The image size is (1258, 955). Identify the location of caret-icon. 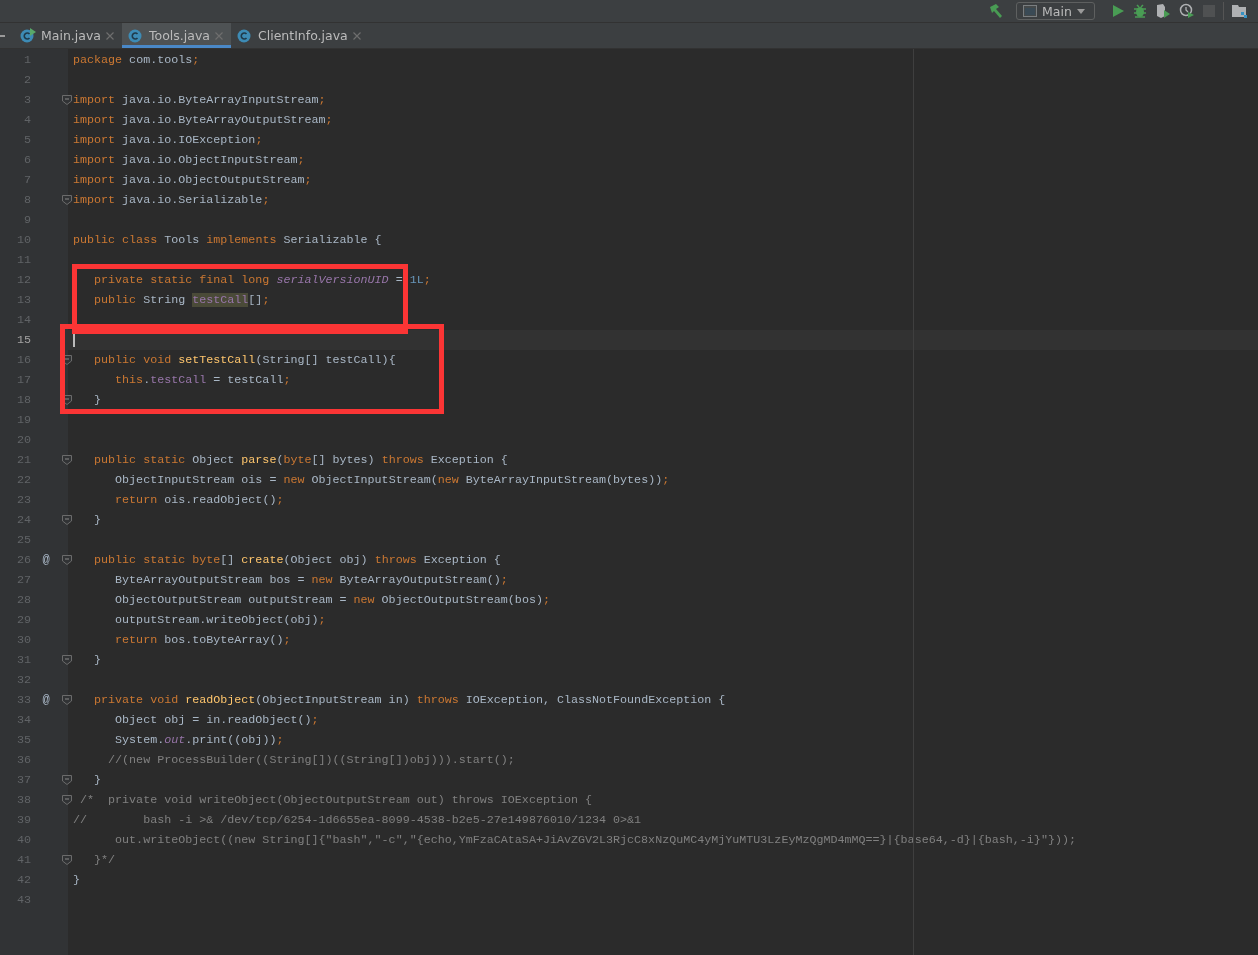
(1080, 11).